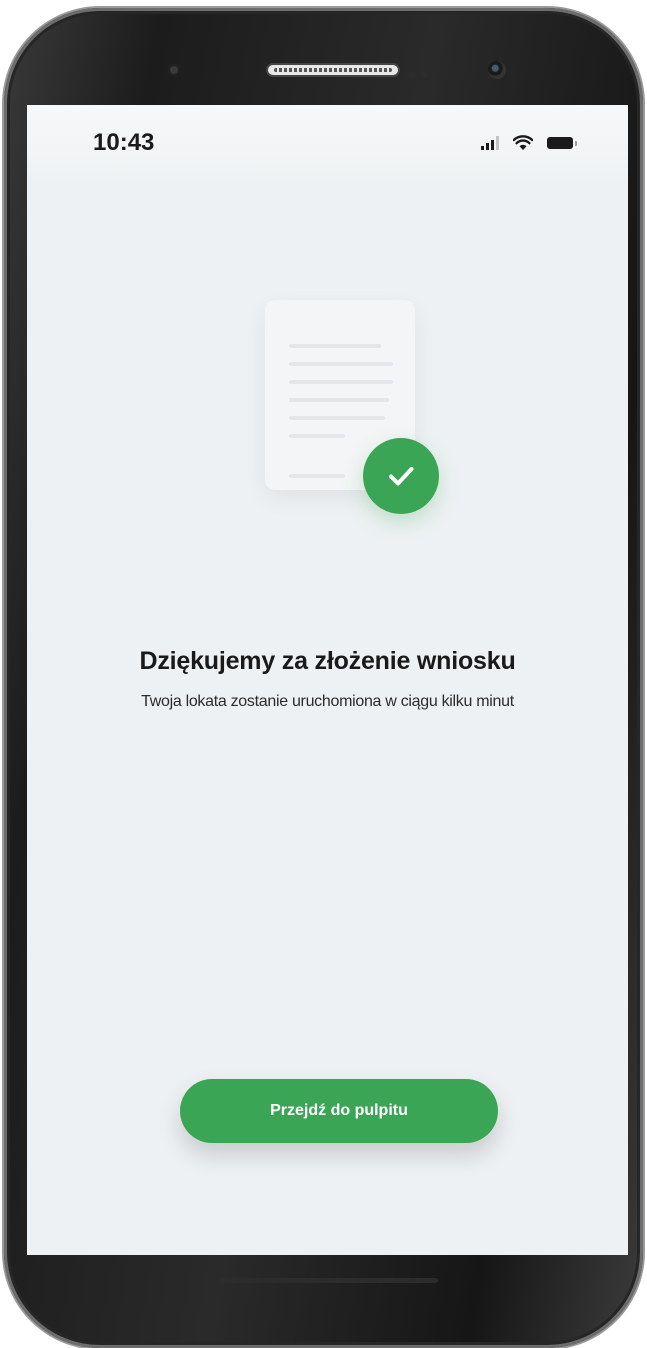 This screenshot has width=647, height=1348. What do you see at coordinates (328, 1280) in the screenshot?
I see `home-indicator` at bounding box center [328, 1280].